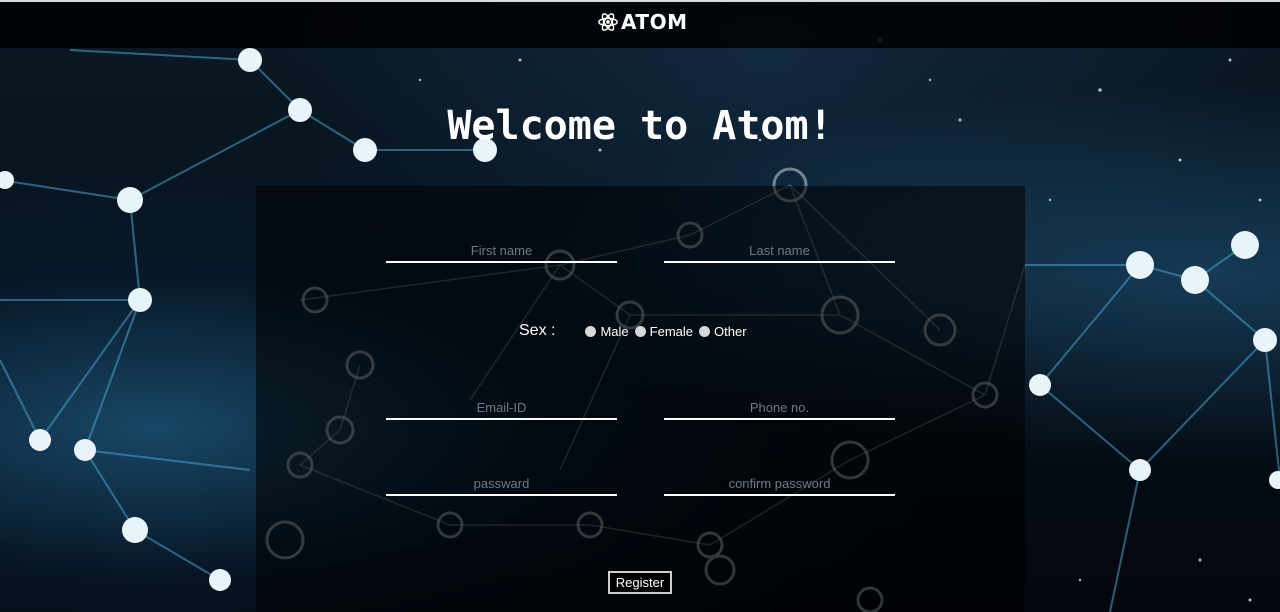  What do you see at coordinates (640, 125) in the screenshot?
I see `page-title: Welcome to Atom!` at bounding box center [640, 125].